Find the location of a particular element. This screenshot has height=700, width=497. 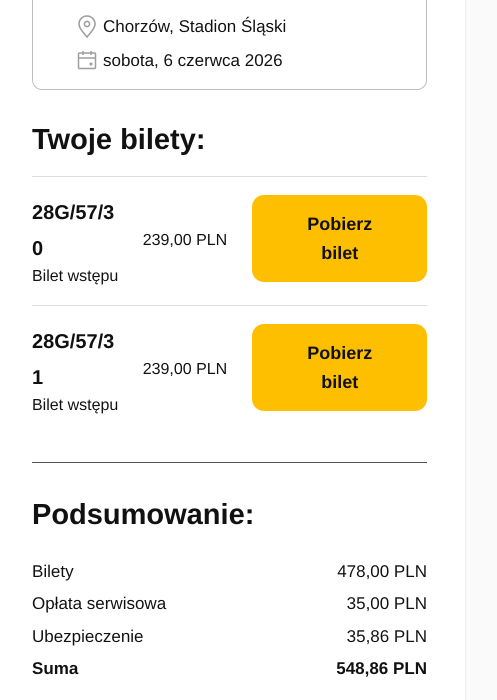

summary-label: Suma is located at coordinates (55, 669).